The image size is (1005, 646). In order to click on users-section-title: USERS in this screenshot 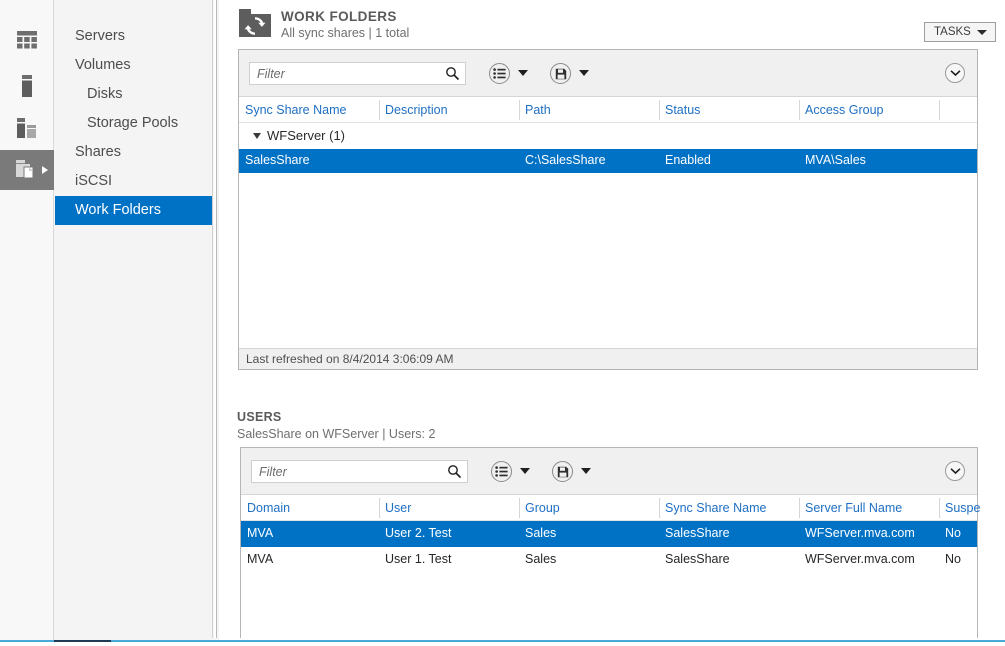, I will do `click(259, 417)`.